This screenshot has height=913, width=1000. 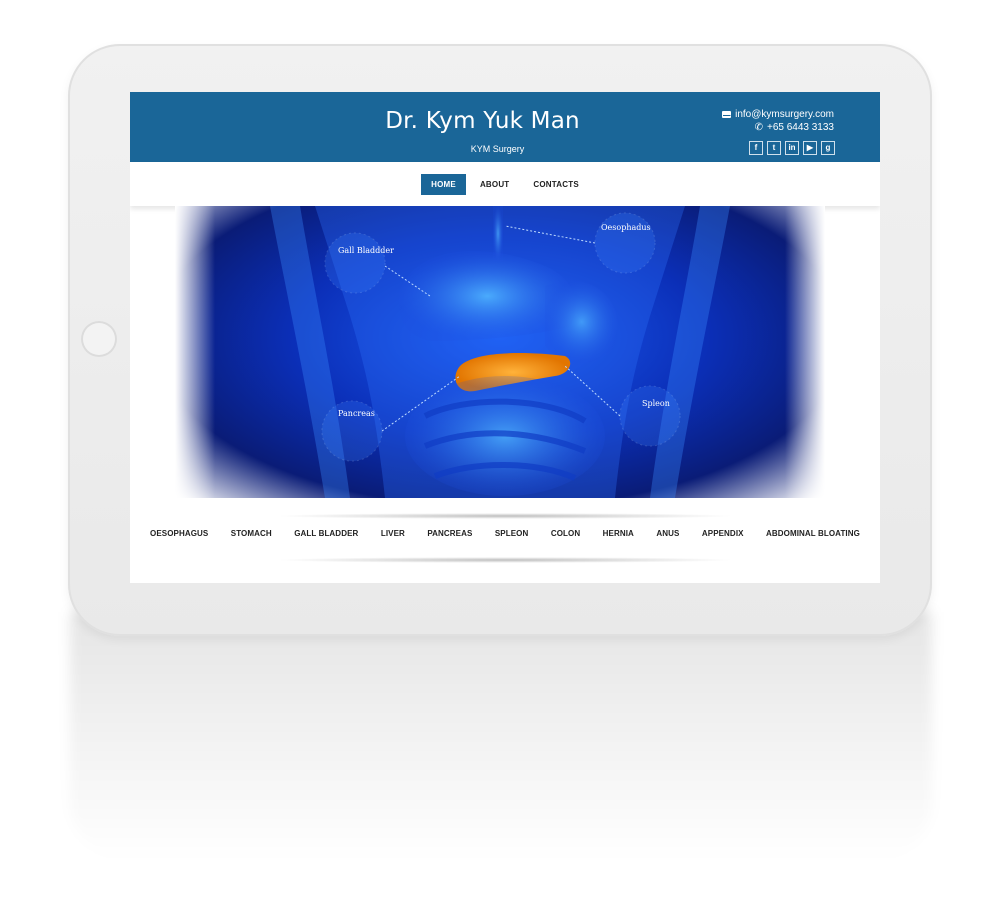 What do you see at coordinates (618, 533) in the screenshot?
I see `organ-link-hernia: HERNIA` at bounding box center [618, 533].